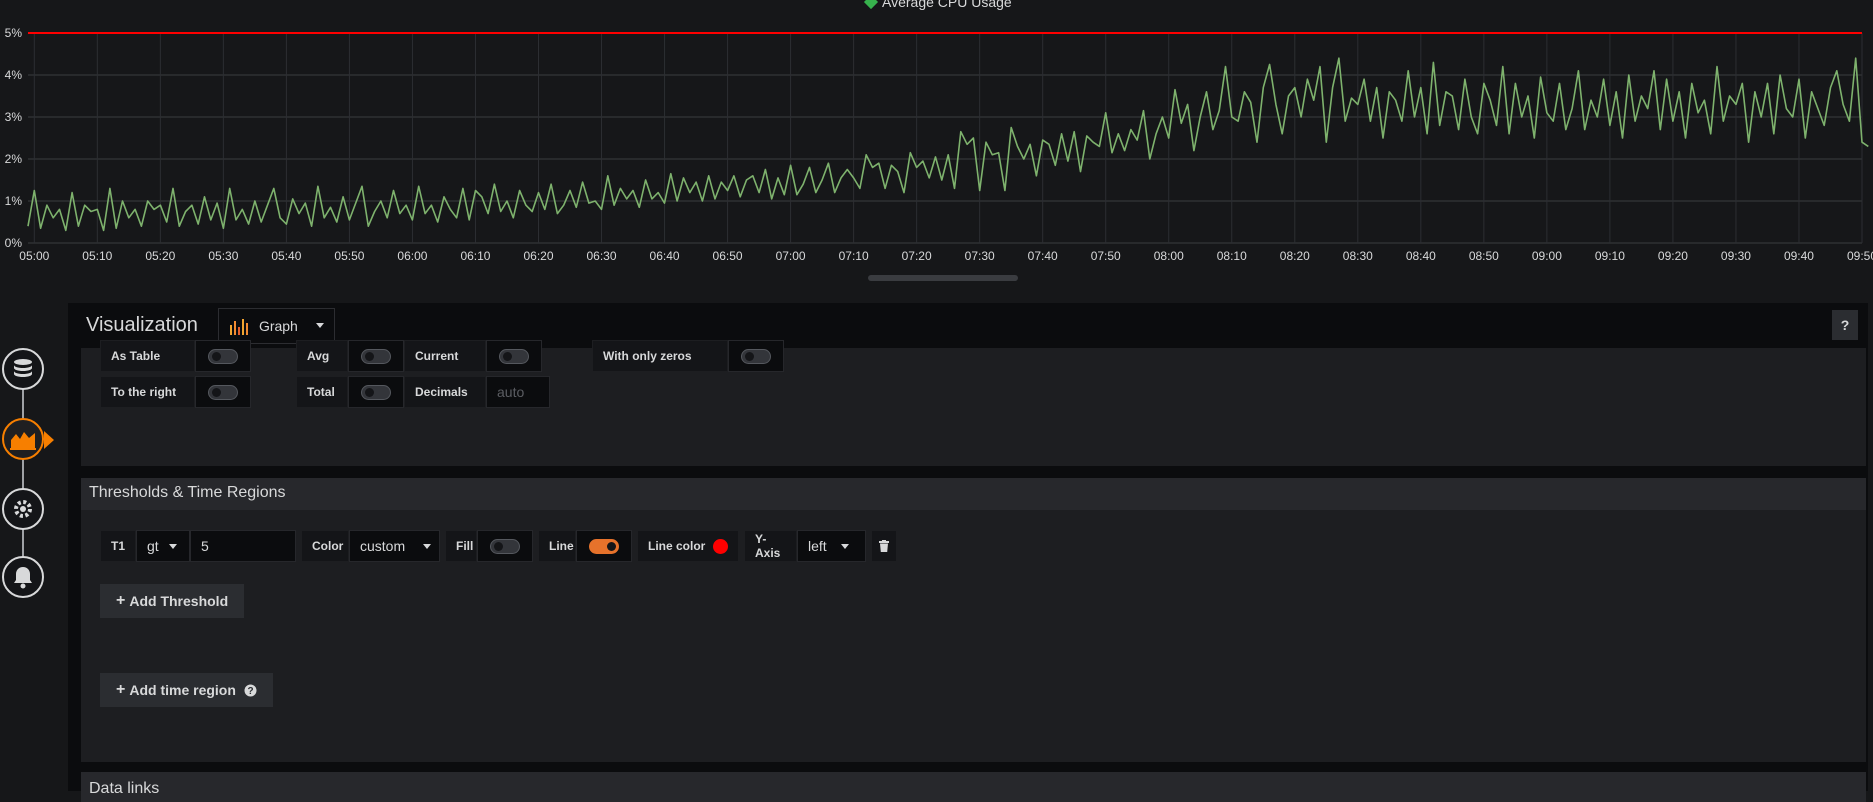  Describe the element at coordinates (1610, 256) in the screenshot. I see `x-tick-label: 09:10` at that location.